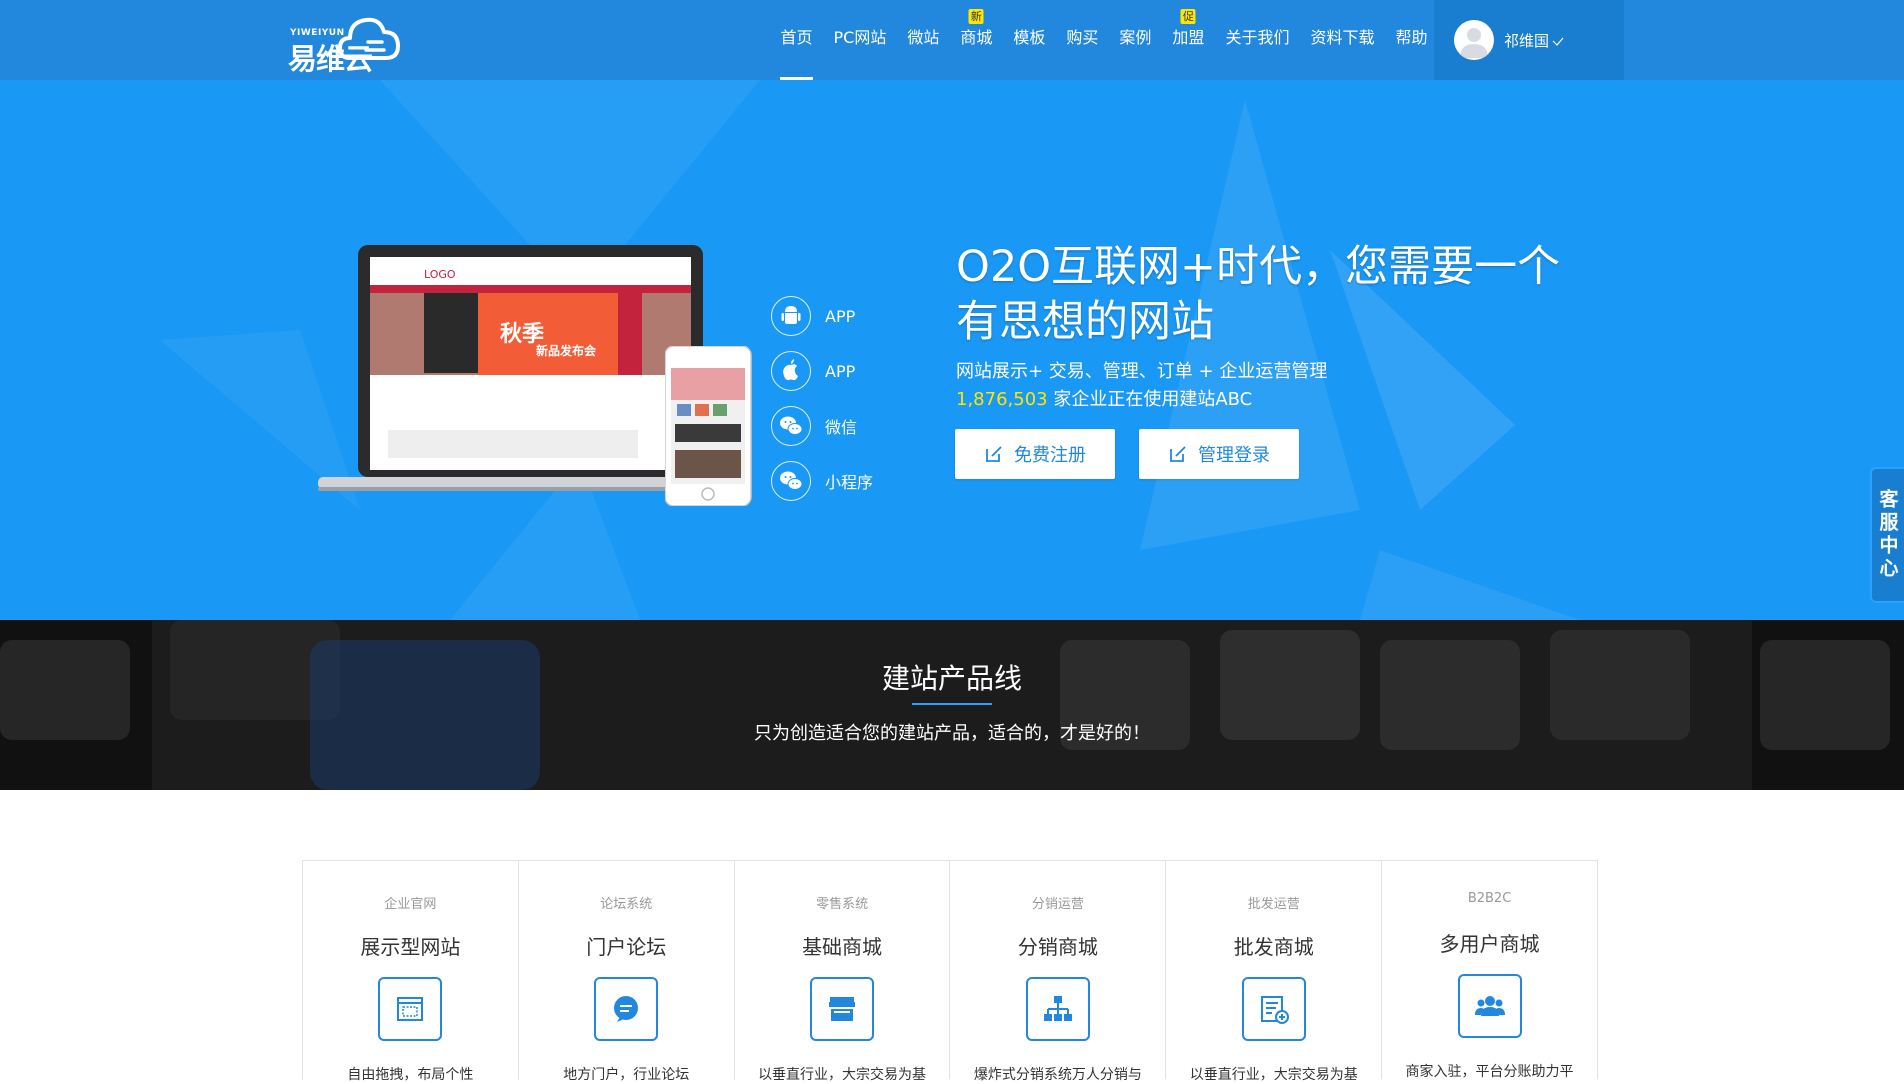  I want to click on title-underline, so click(952, 704).